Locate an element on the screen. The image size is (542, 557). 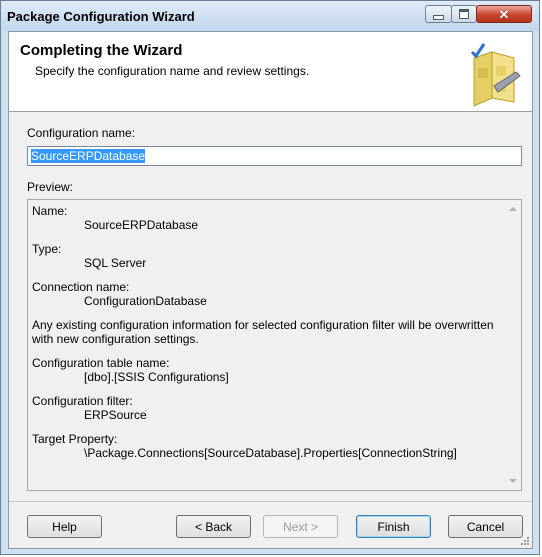
close-button: ✕ is located at coordinates (504, 14).